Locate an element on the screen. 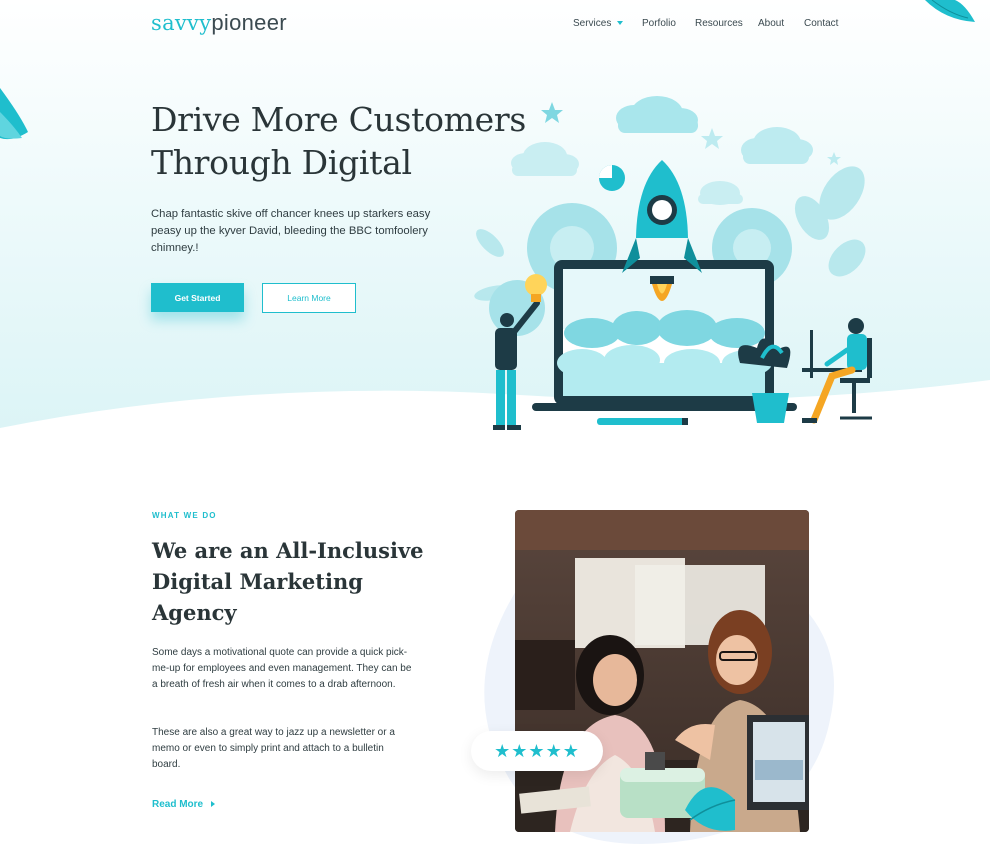  rating-badge: ★★★★★ is located at coordinates (537, 751).